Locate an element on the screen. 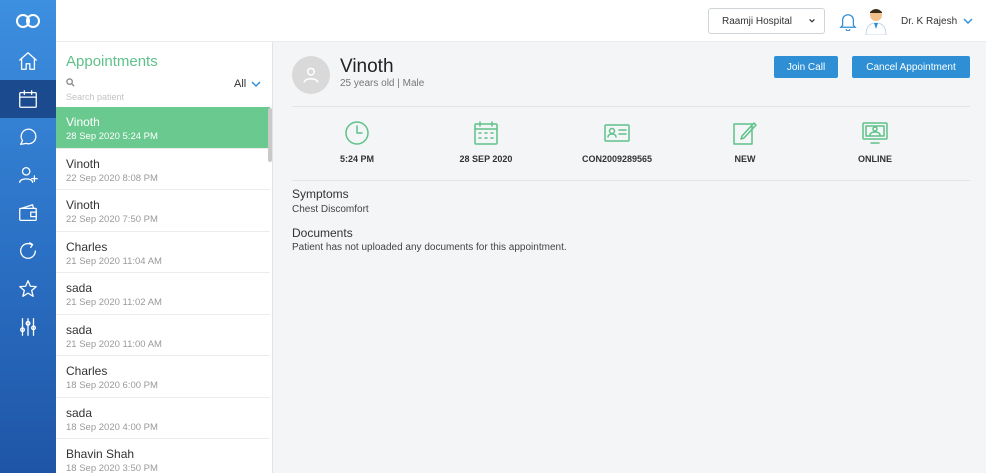 This screenshot has height=473, width=986. appointment-time: 22 Sep 2020 7:50 PM is located at coordinates (112, 219).